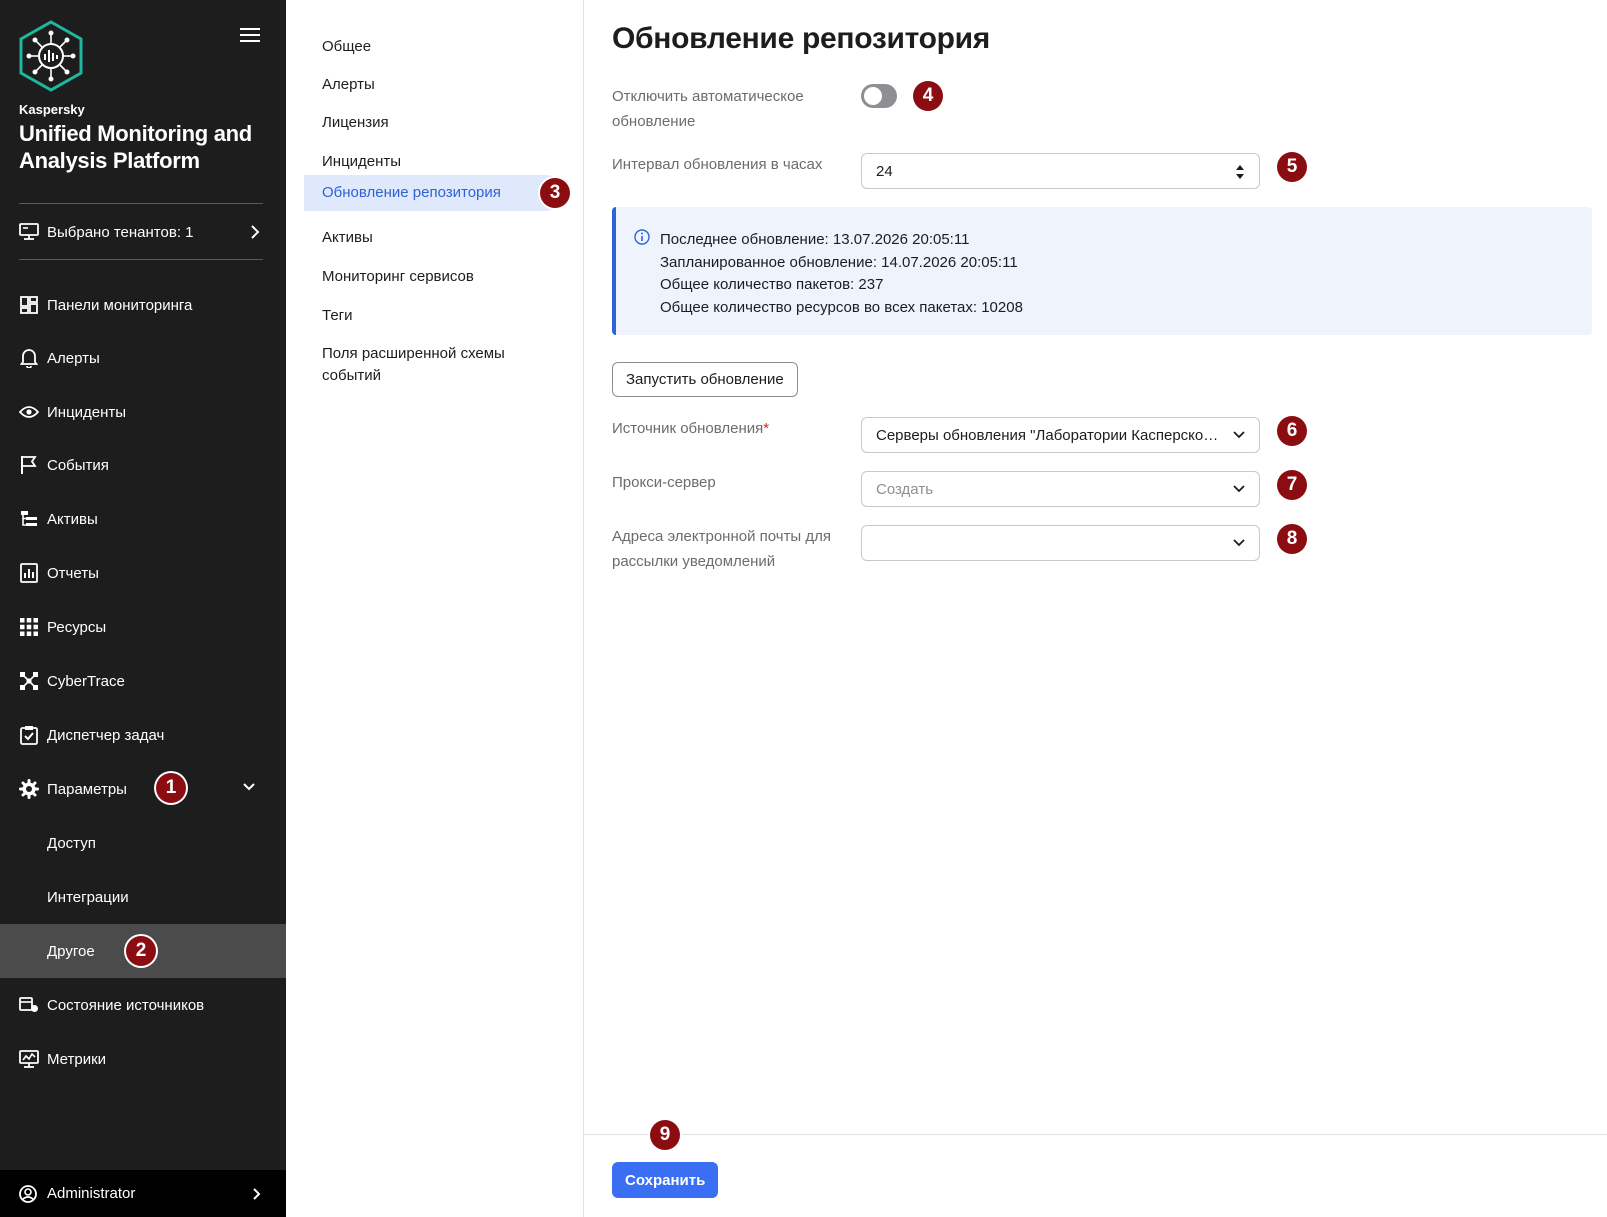 Image resolution: width=1607 pixels, height=1217 pixels. What do you see at coordinates (434, 238) in the screenshot?
I see `submenu-item-assets: Активы` at bounding box center [434, 238].